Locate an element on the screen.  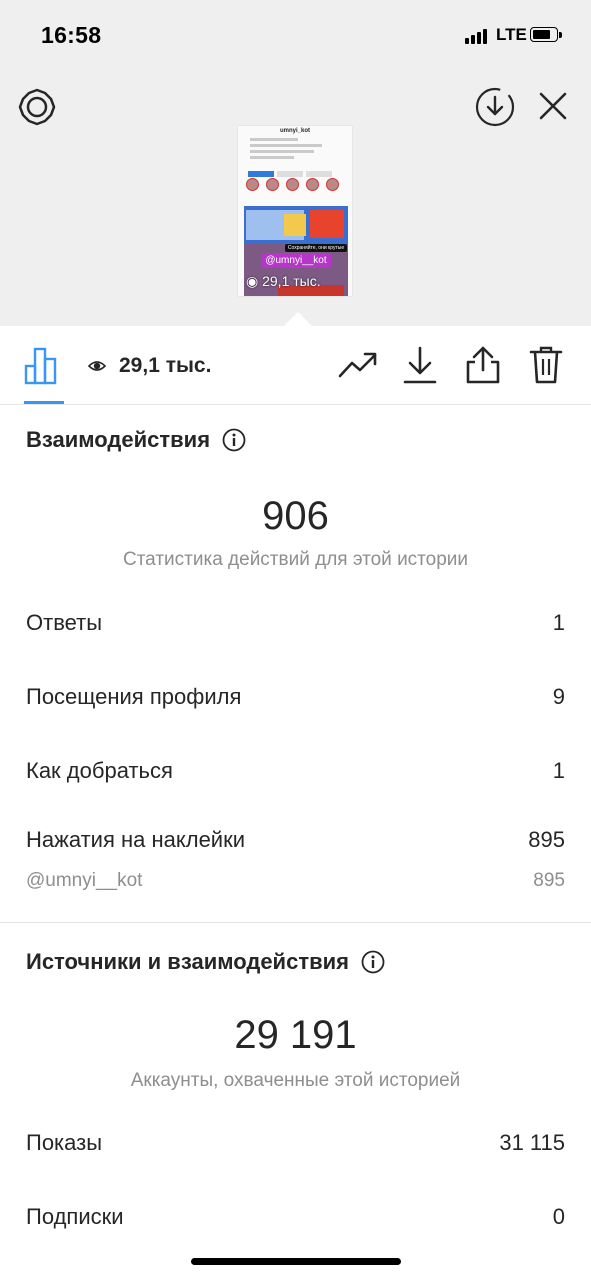
eye-icon is located at coordinates (97, 366).